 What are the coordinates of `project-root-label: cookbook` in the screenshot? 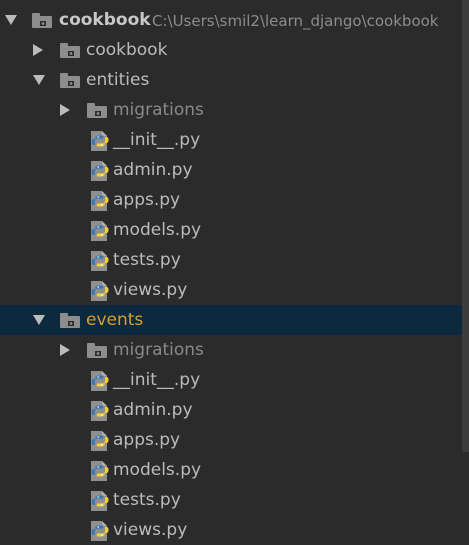 It's located at (105, 20).